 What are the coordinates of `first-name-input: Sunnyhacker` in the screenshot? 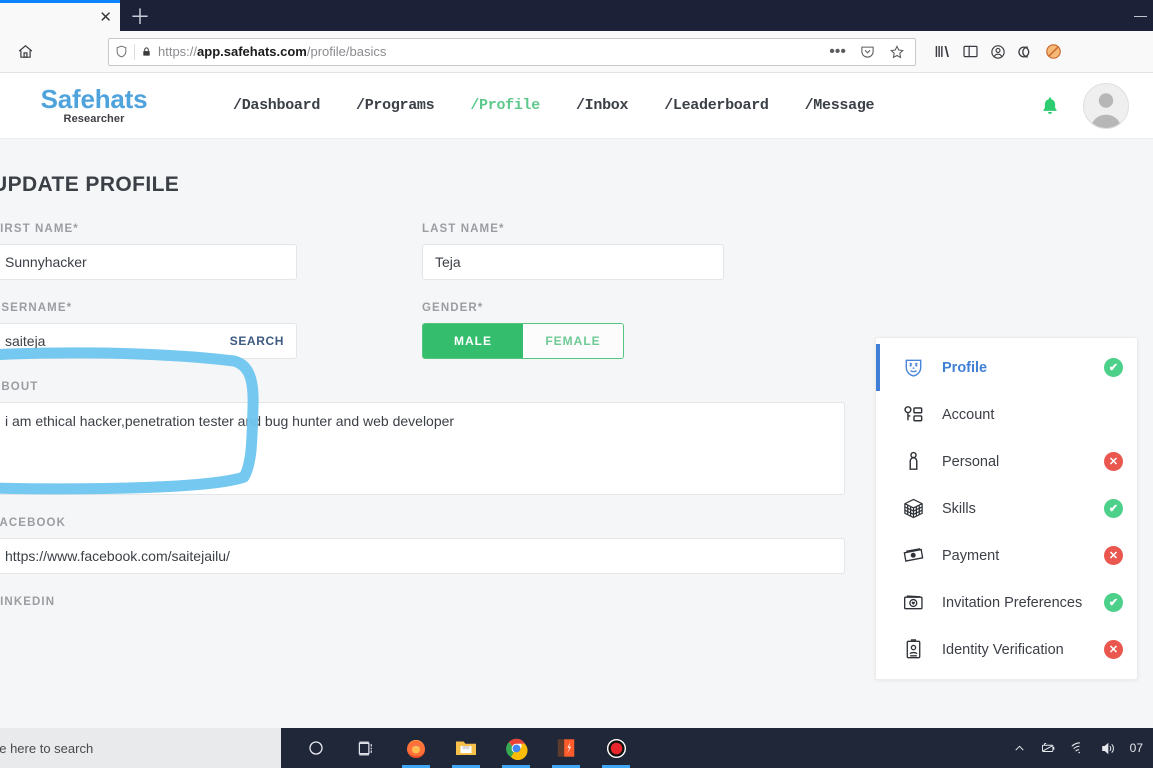 It's located at (148, 262).